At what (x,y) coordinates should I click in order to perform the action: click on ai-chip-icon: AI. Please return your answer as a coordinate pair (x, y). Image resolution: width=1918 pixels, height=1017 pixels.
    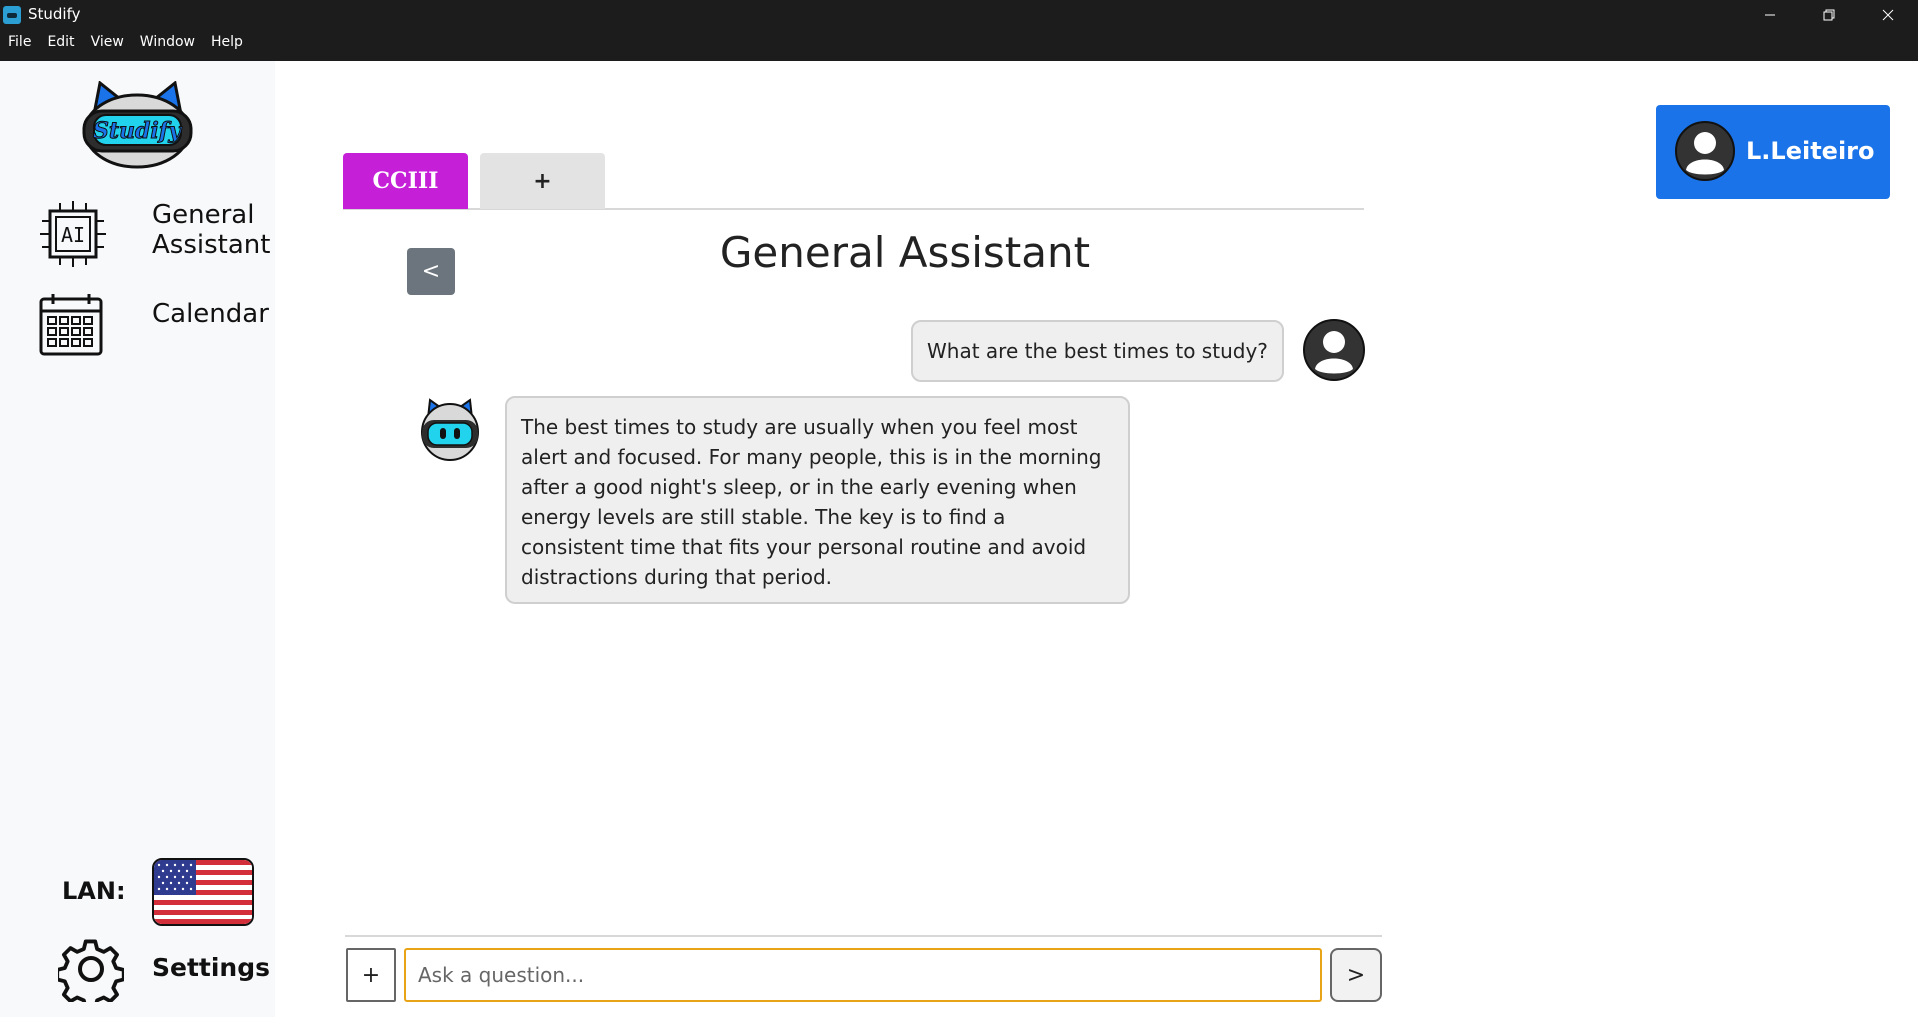
    Looking at the image, I should click on (73, 233).